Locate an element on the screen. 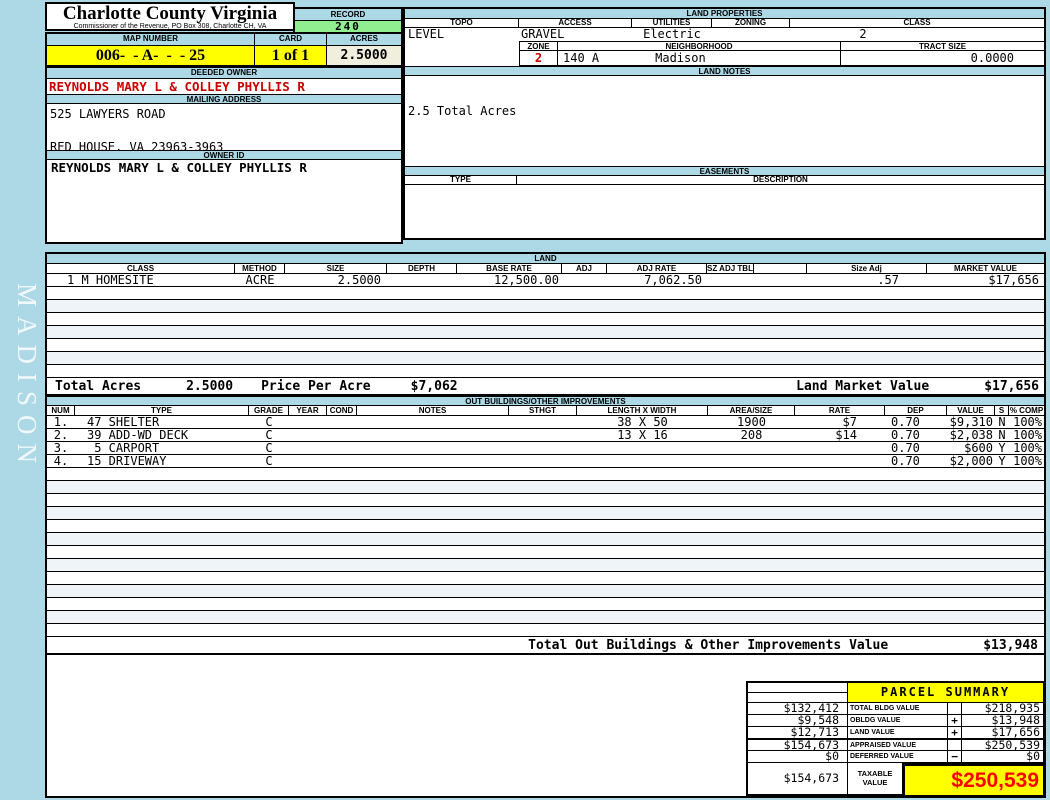 The image size is (1050, 800). summary-row-deferred: $0 DEFERRED VALUE − $0 is located at coordinates (895, 756).